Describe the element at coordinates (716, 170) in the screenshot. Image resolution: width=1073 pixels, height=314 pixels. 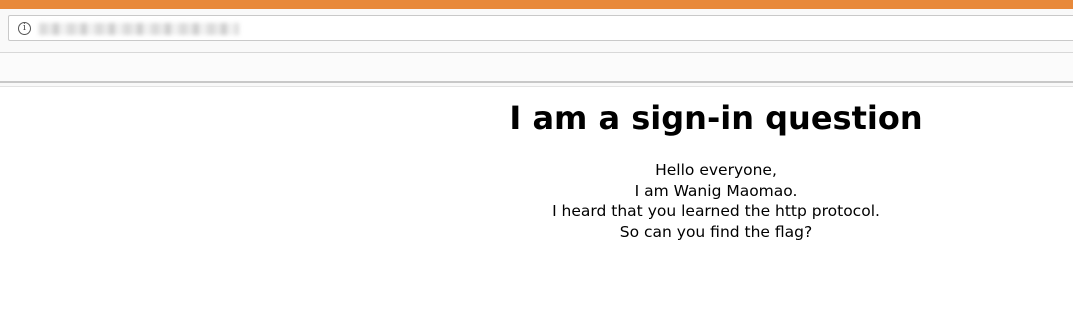
I see `message-line: Hello everyone,` at that location.